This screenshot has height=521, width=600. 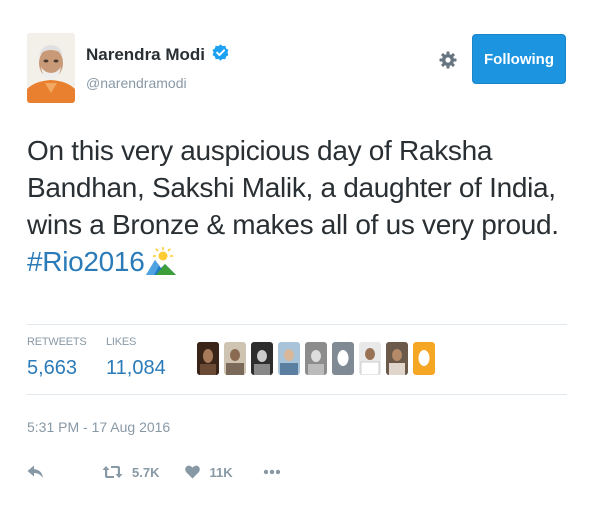 What do you see at coordinates (136, 83) in the screenshot?
I see `user-handle: @narendramodi` at bounding box center [136, 83].